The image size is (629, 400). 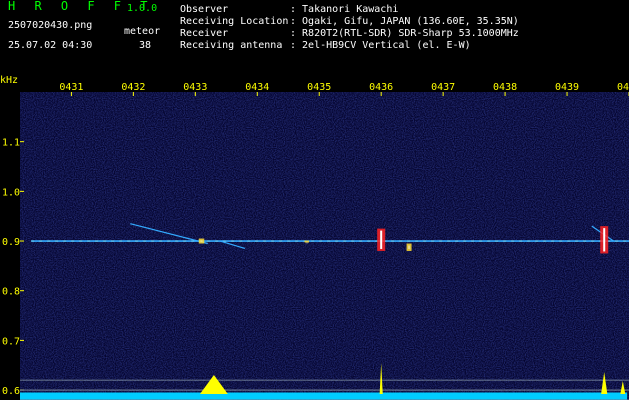 I want to click on y-tick-label: 0.7, so click(x=11, y=341).